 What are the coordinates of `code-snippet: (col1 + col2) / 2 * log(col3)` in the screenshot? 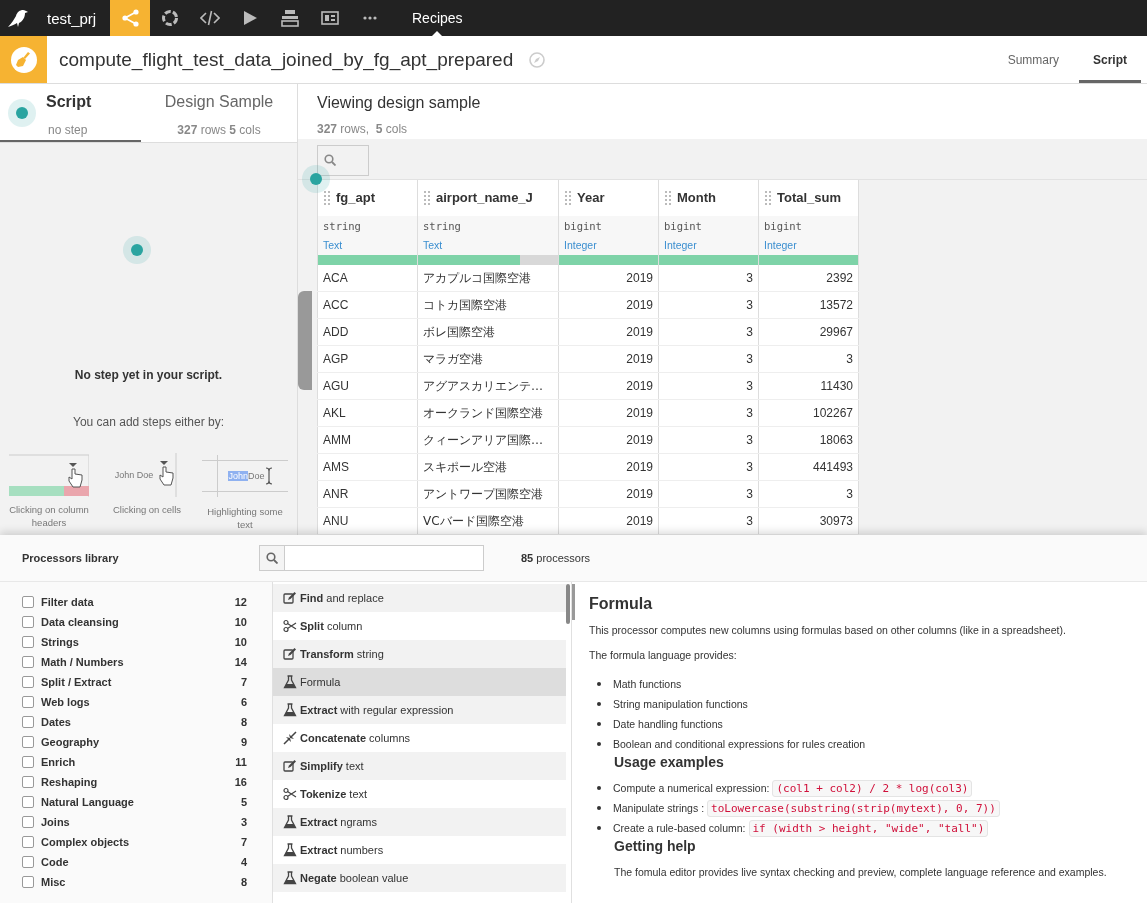 It's located at (872, 788).